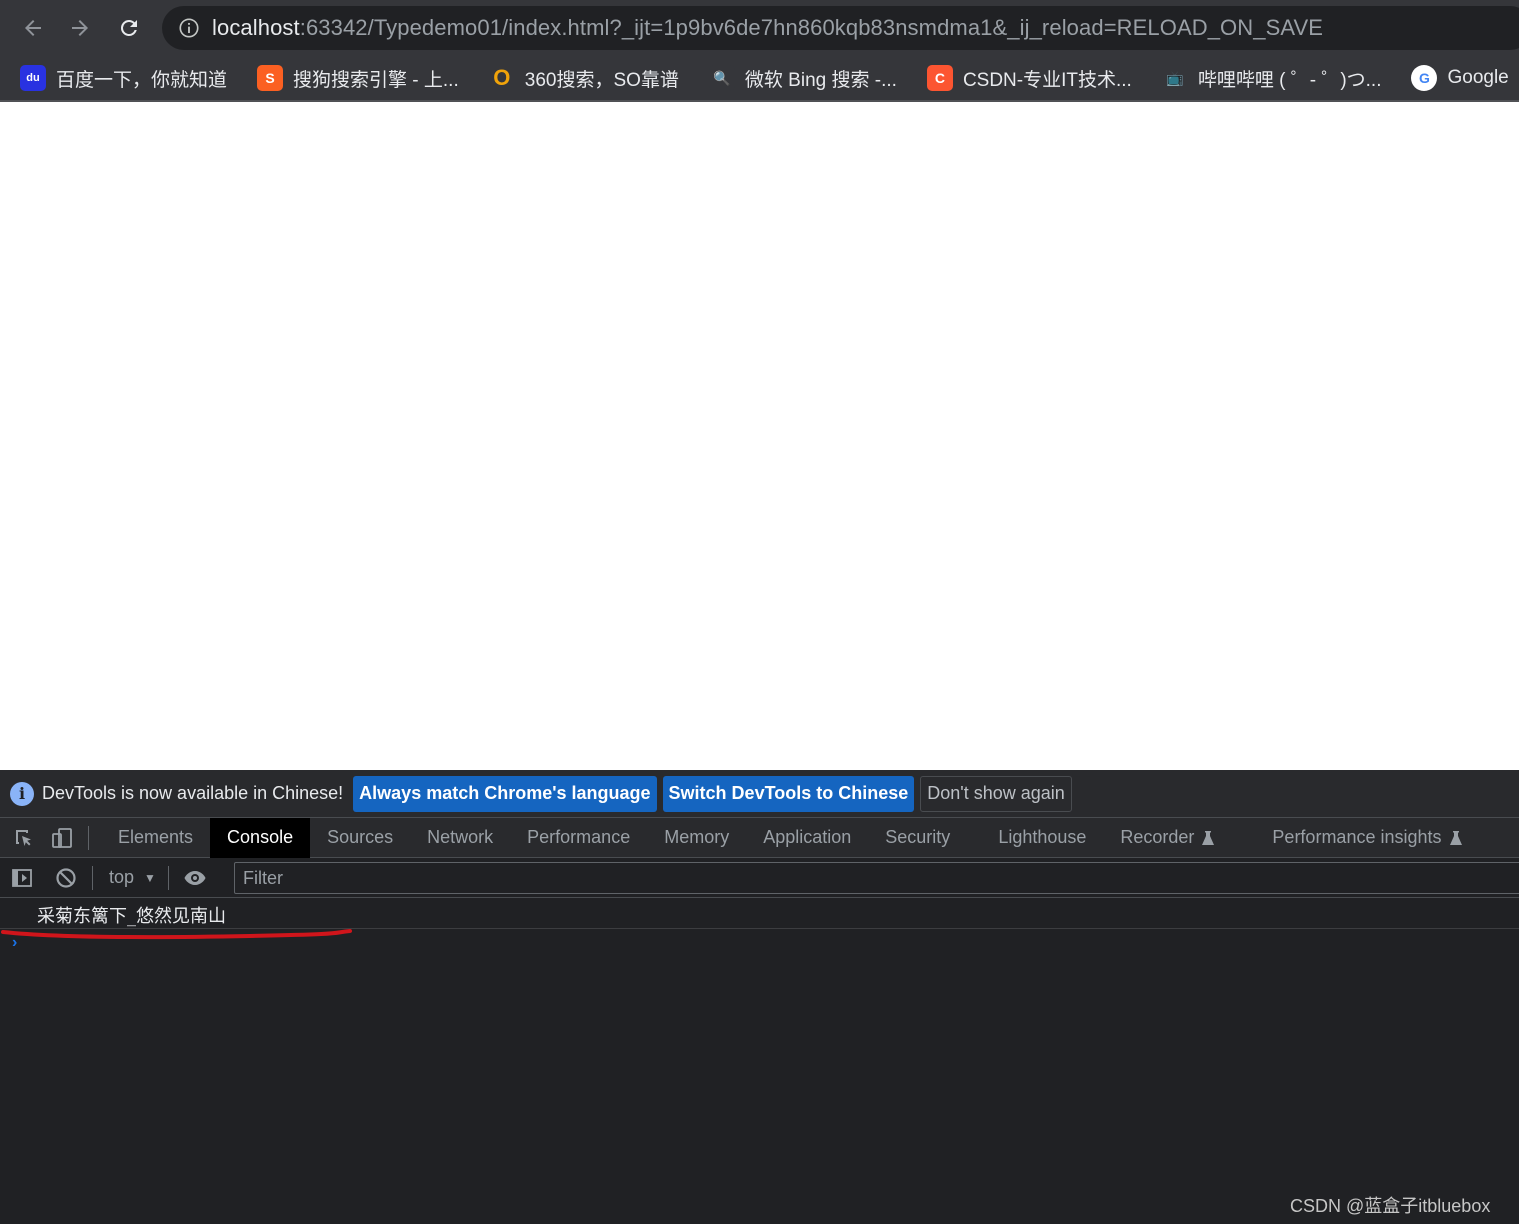  I want to click on arrow-left-icon, so click(33, 28).